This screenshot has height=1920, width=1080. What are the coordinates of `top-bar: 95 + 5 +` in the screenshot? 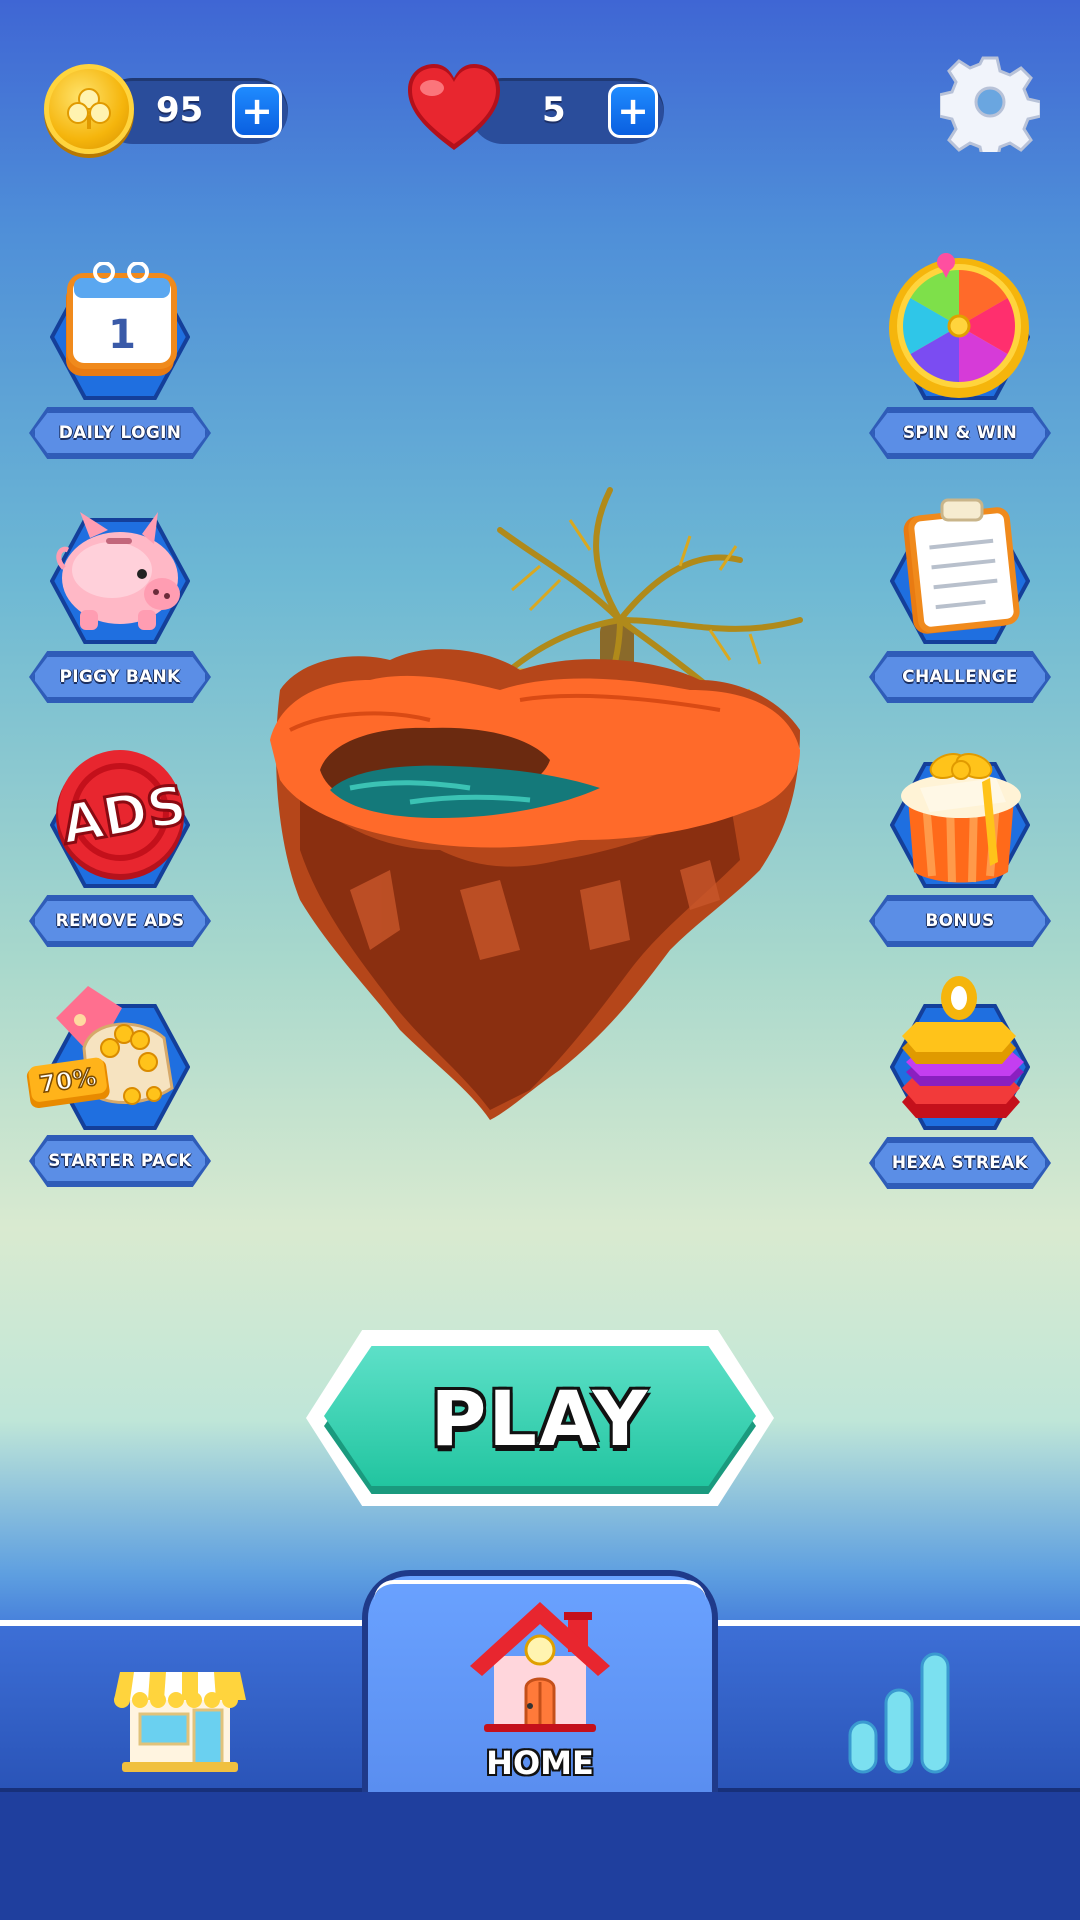 It's located at (540, 100).